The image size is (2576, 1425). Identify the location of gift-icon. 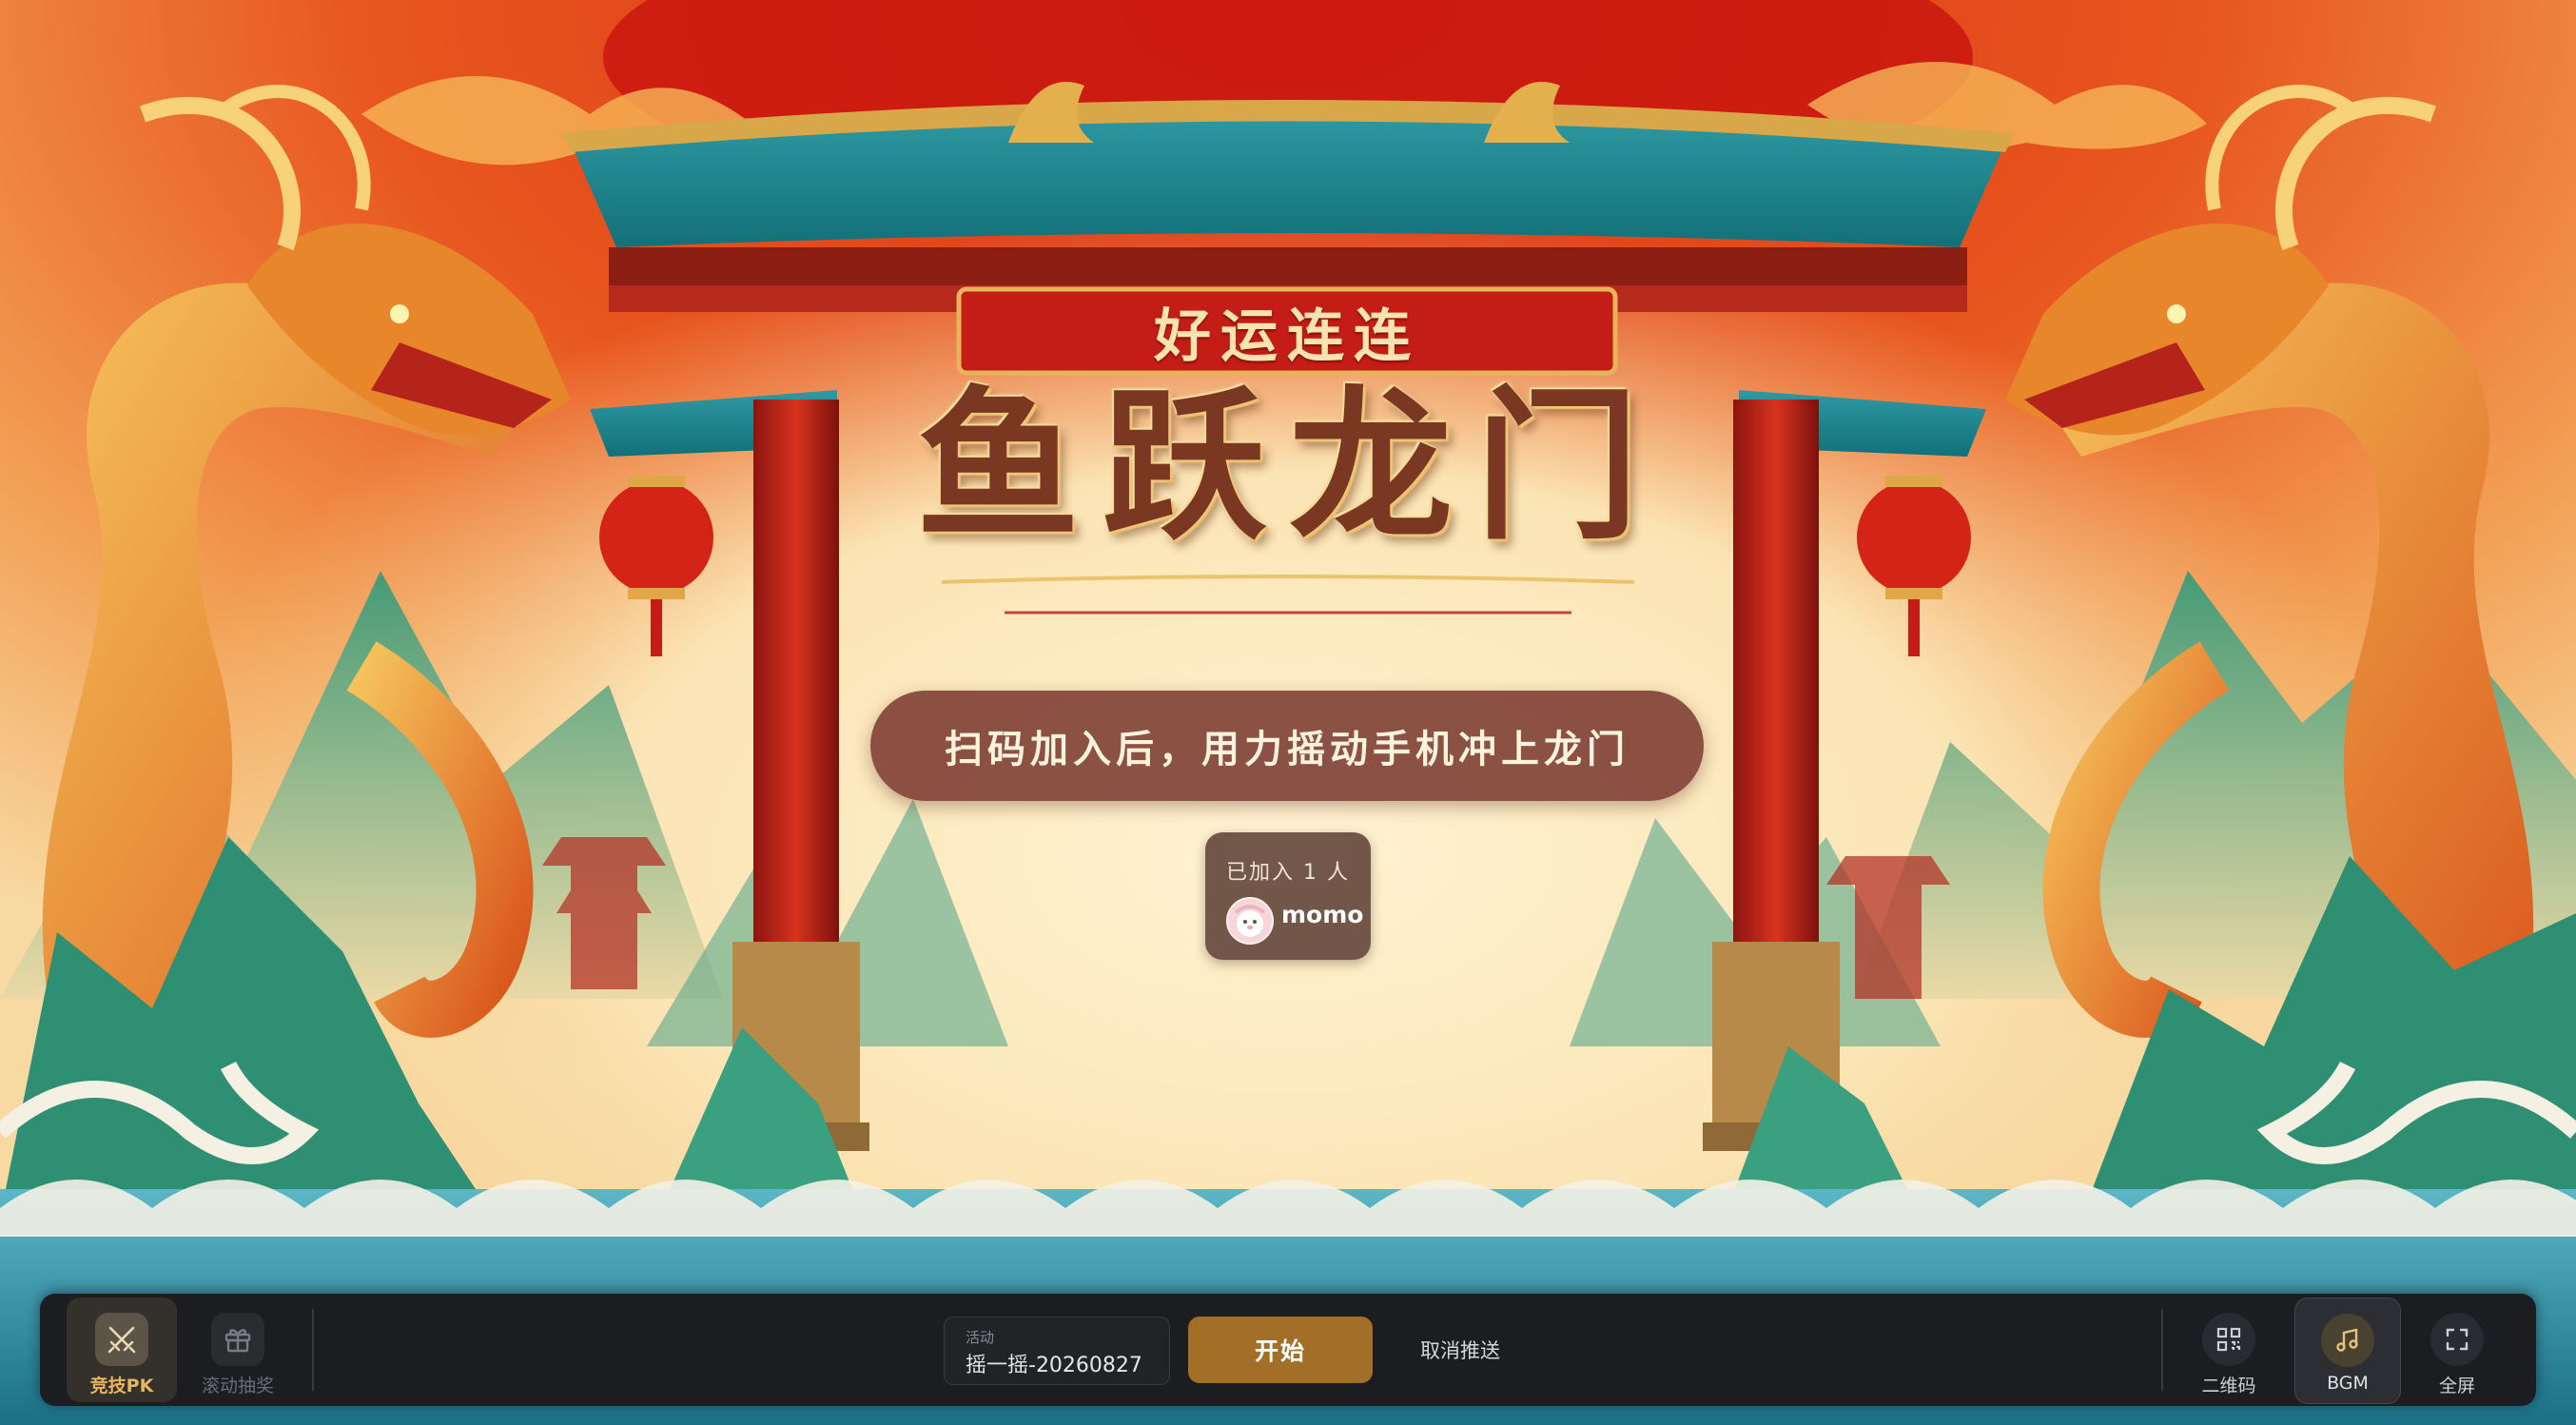
(238, 1339).